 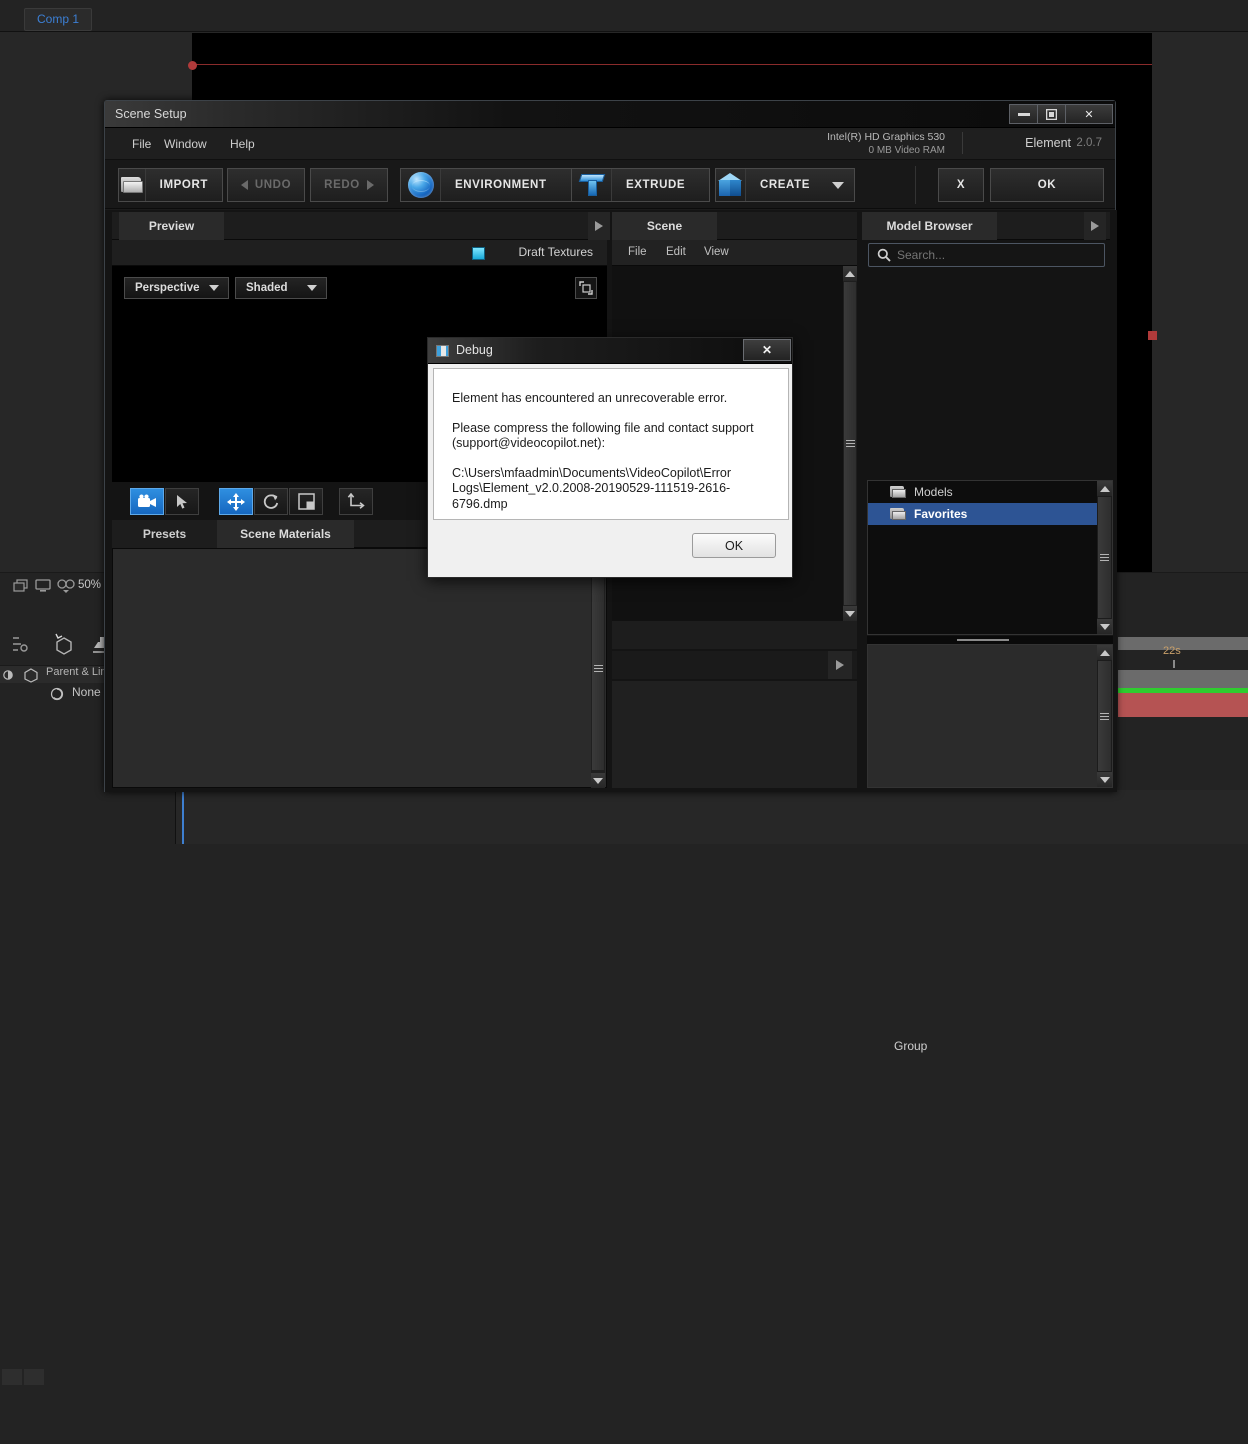 What do you see at coordinates (342, 185) in the screenshot?
I see `redo-label: REDO` at bounding box center [342, 185].